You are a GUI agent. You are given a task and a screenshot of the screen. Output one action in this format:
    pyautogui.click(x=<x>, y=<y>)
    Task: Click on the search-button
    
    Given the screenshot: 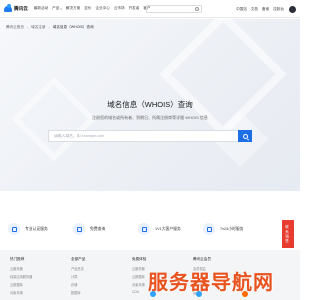 What is the action you would take?
    pyautogui.click(x=245, y=136)
    